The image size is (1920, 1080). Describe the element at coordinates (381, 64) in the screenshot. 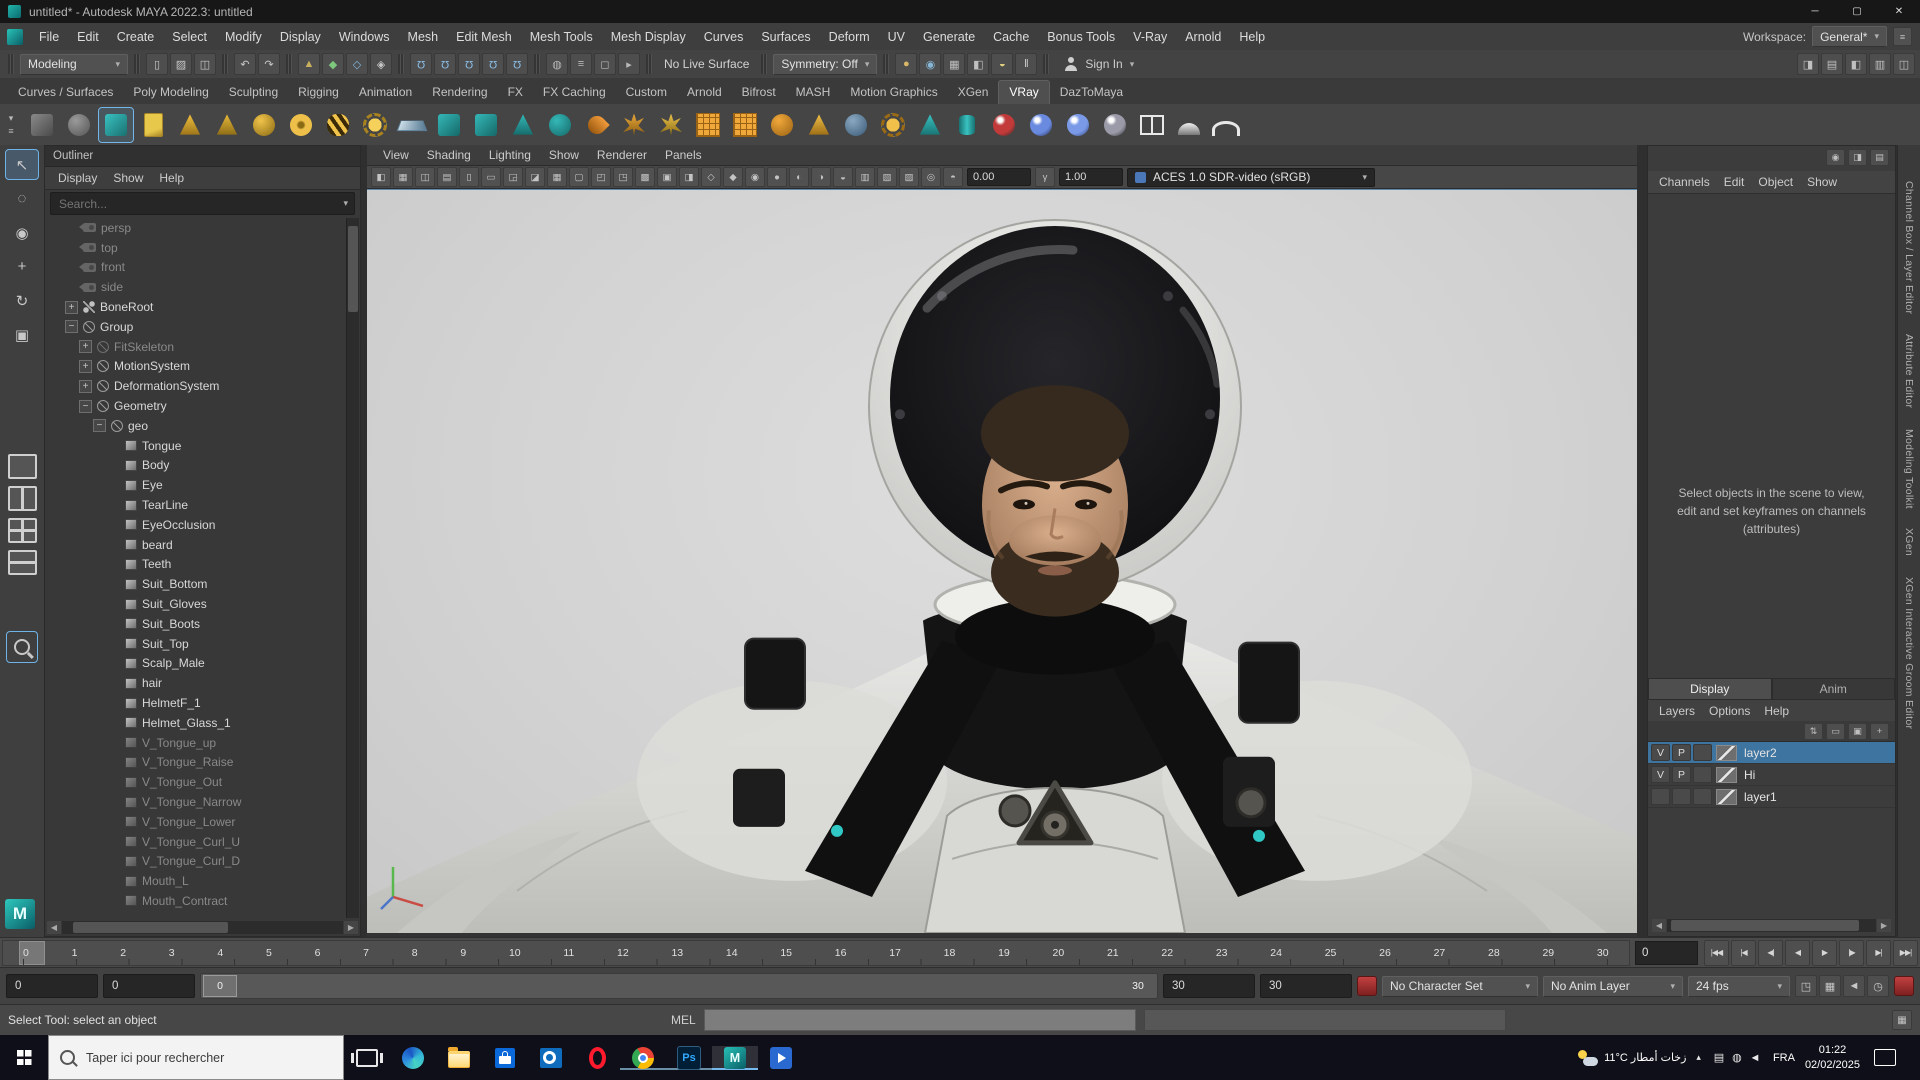

I see `select-mask-icon: ◈` at that location.